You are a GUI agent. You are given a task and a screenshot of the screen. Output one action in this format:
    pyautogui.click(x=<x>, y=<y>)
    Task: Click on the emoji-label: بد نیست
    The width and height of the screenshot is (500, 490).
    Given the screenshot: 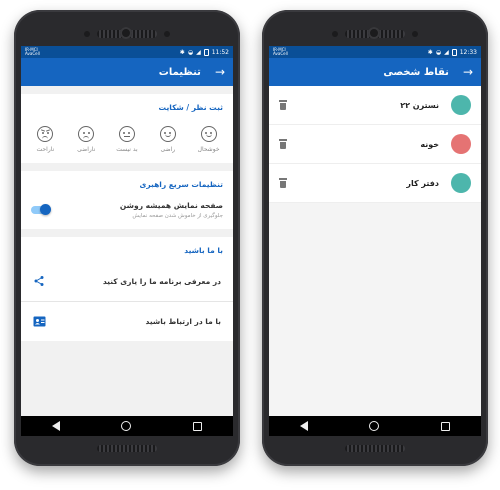 What is the action you would take?
    pyautogui.click(x=127, y=149)
    